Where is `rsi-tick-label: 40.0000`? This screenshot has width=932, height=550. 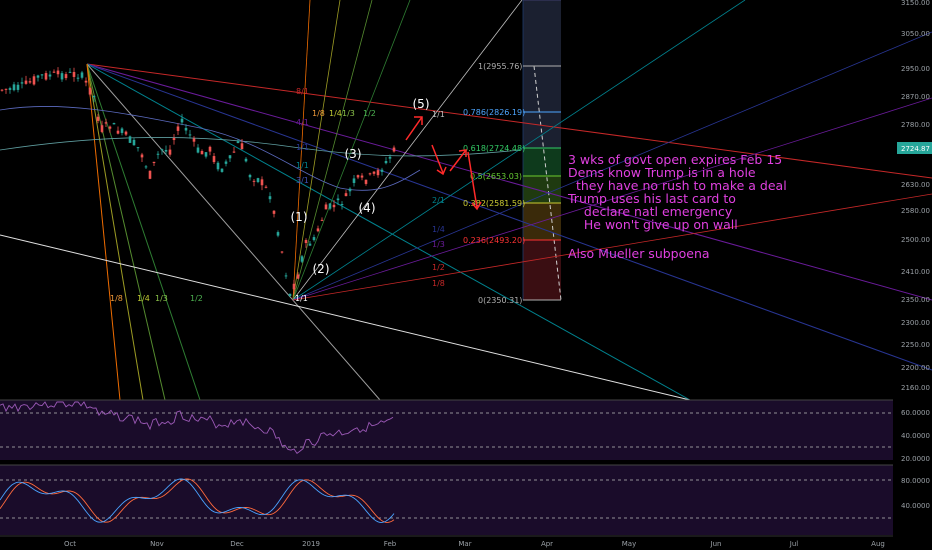 rsi-tick-label: 40.0000 is located at coordinates (915, 436).